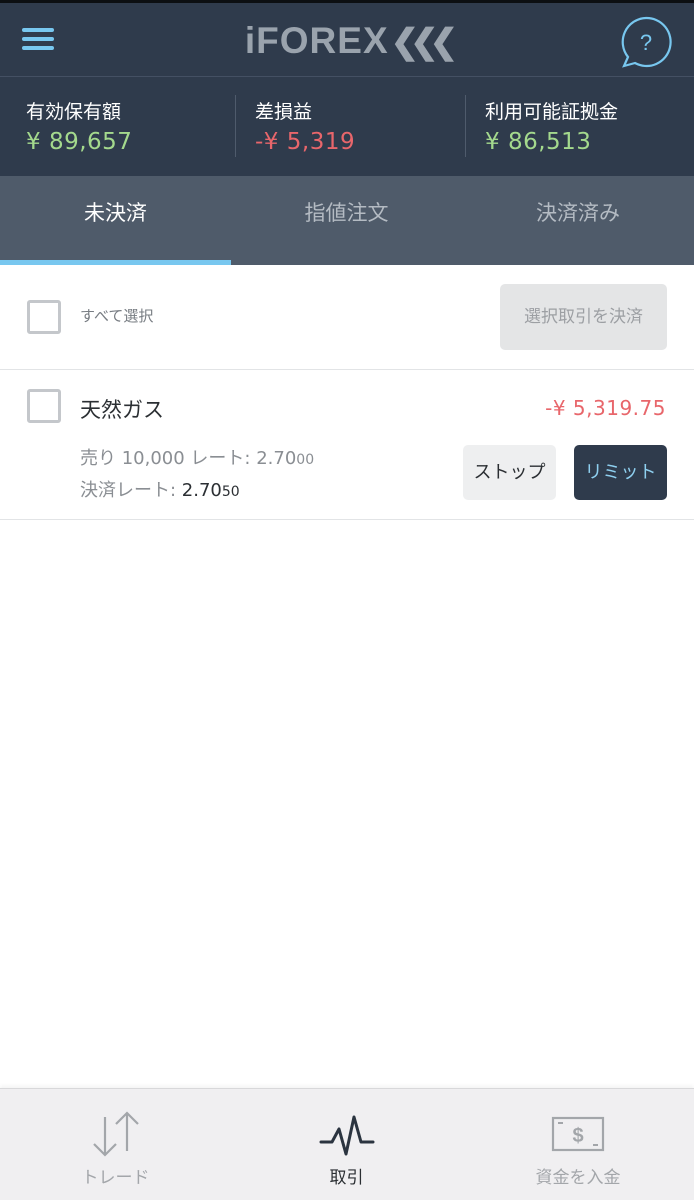  Describe the element at coordinates (276, 458) in the screenshot. I see `trade-rate-main: 2.70` at that location.